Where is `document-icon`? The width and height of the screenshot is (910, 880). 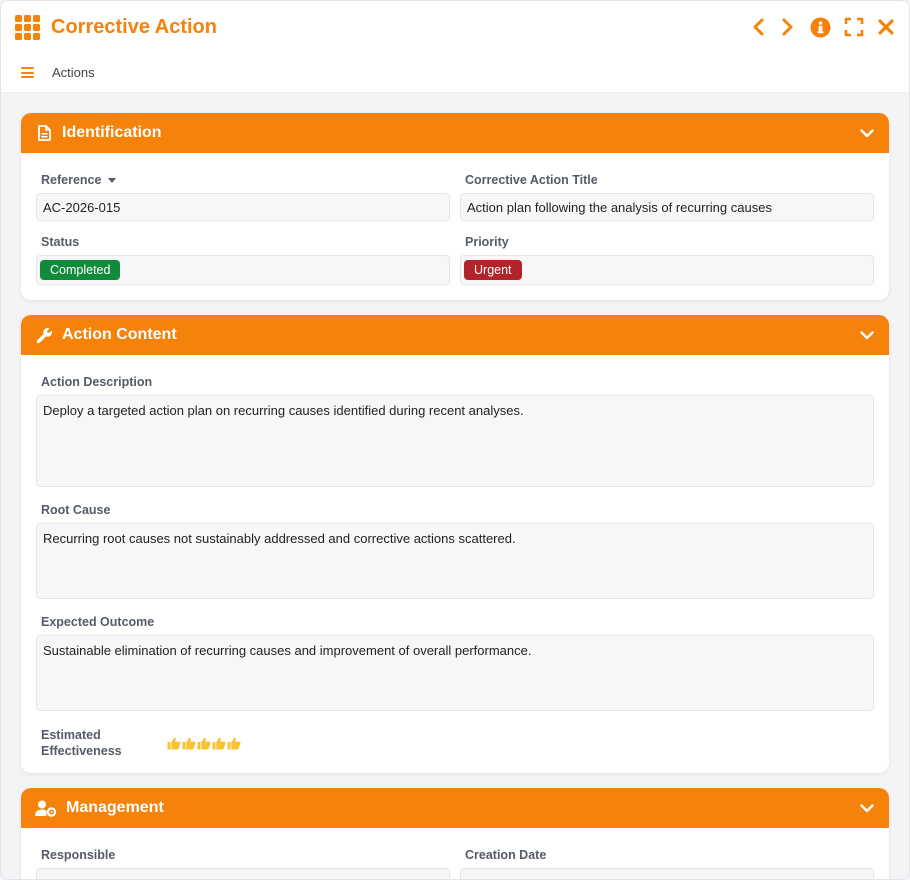 document-icon is located at coordinates (44, 133).